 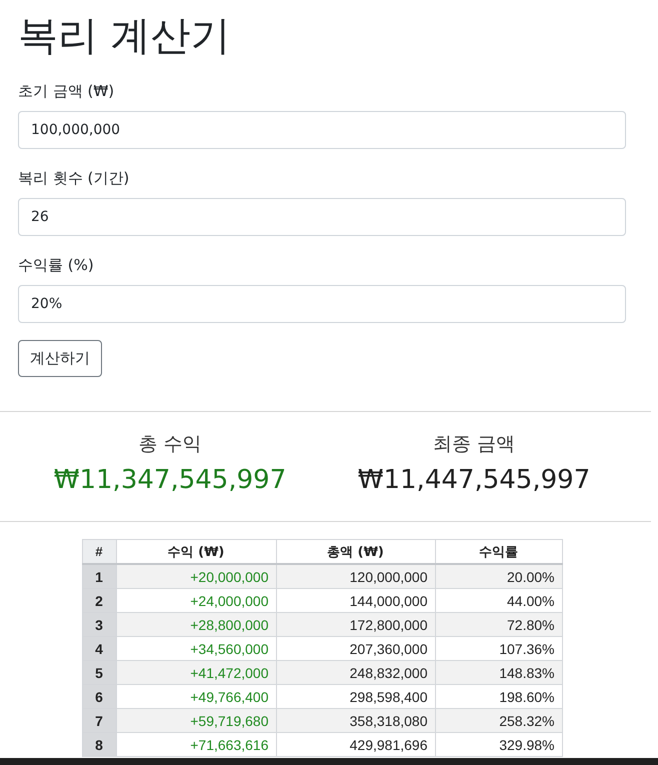 What do you see at coordinates (474, 480) in the screenshot?
I see `summary-value: ₩11,447,545,997` at bounding box center [474, 480].